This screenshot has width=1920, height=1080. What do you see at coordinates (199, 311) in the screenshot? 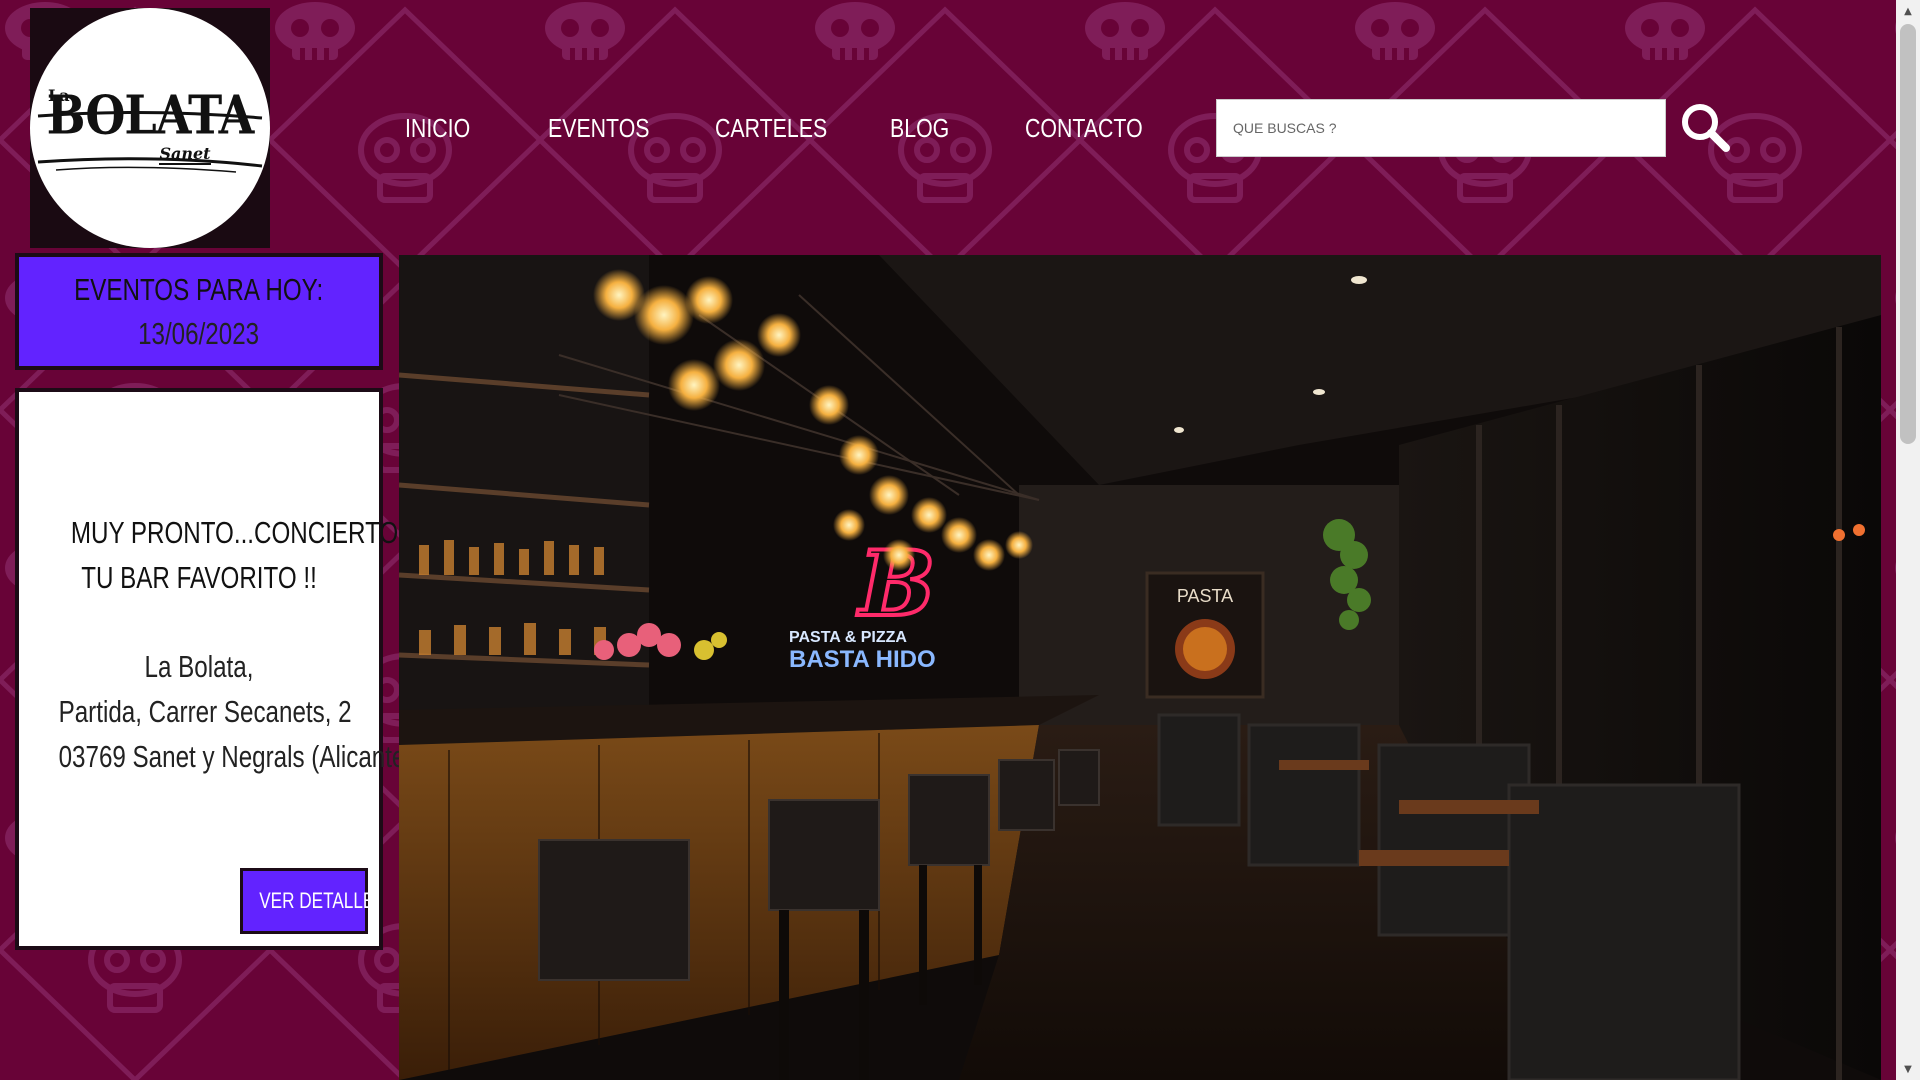
I see `today-events-box: EVENTOS PARA HOY: 13/06/2023` at bounding box center [199, 311].